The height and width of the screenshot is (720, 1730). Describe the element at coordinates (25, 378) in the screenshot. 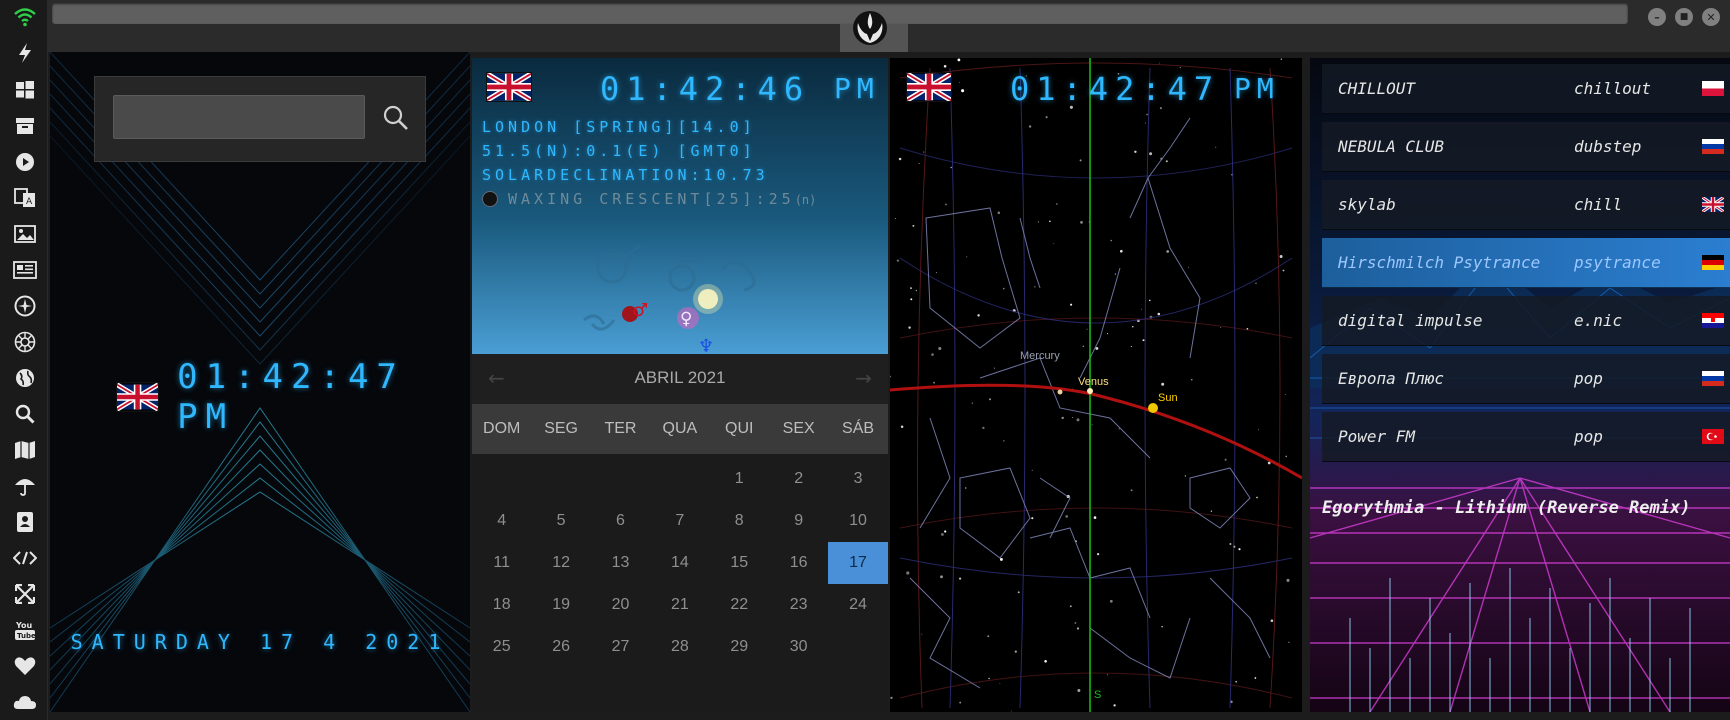

I see `globe-icon` at that location.